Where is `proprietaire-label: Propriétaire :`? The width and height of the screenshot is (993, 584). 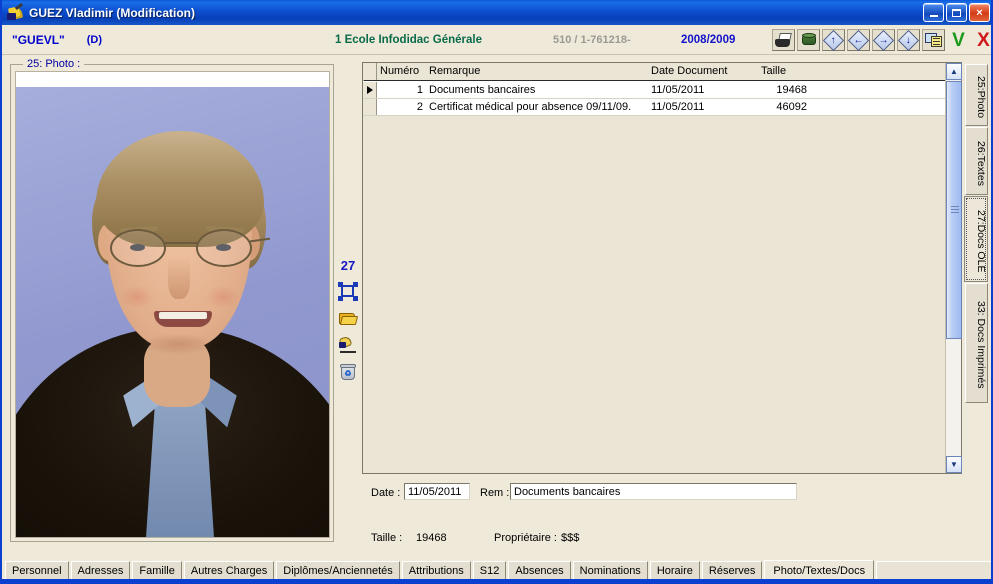 proprietaire-label: Propriétaire : is located at coordinates (525, 538).